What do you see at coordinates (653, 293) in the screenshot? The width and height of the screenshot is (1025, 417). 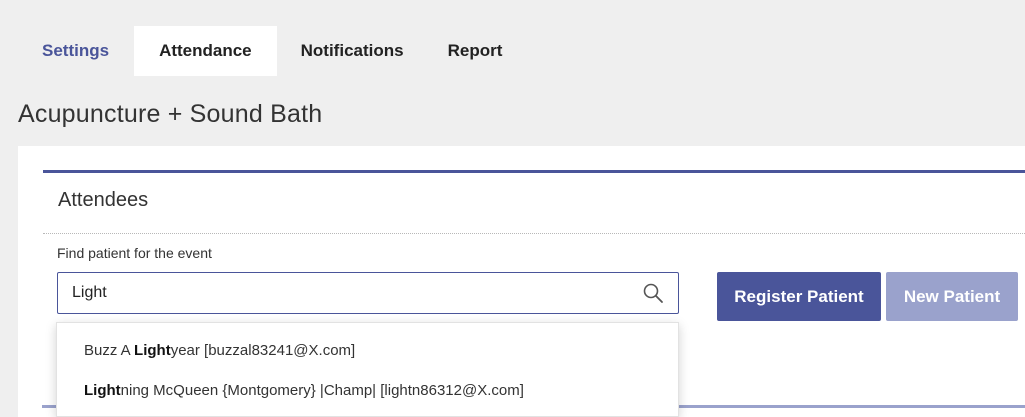 I see `search-icon` at bounding box center [653, 293].